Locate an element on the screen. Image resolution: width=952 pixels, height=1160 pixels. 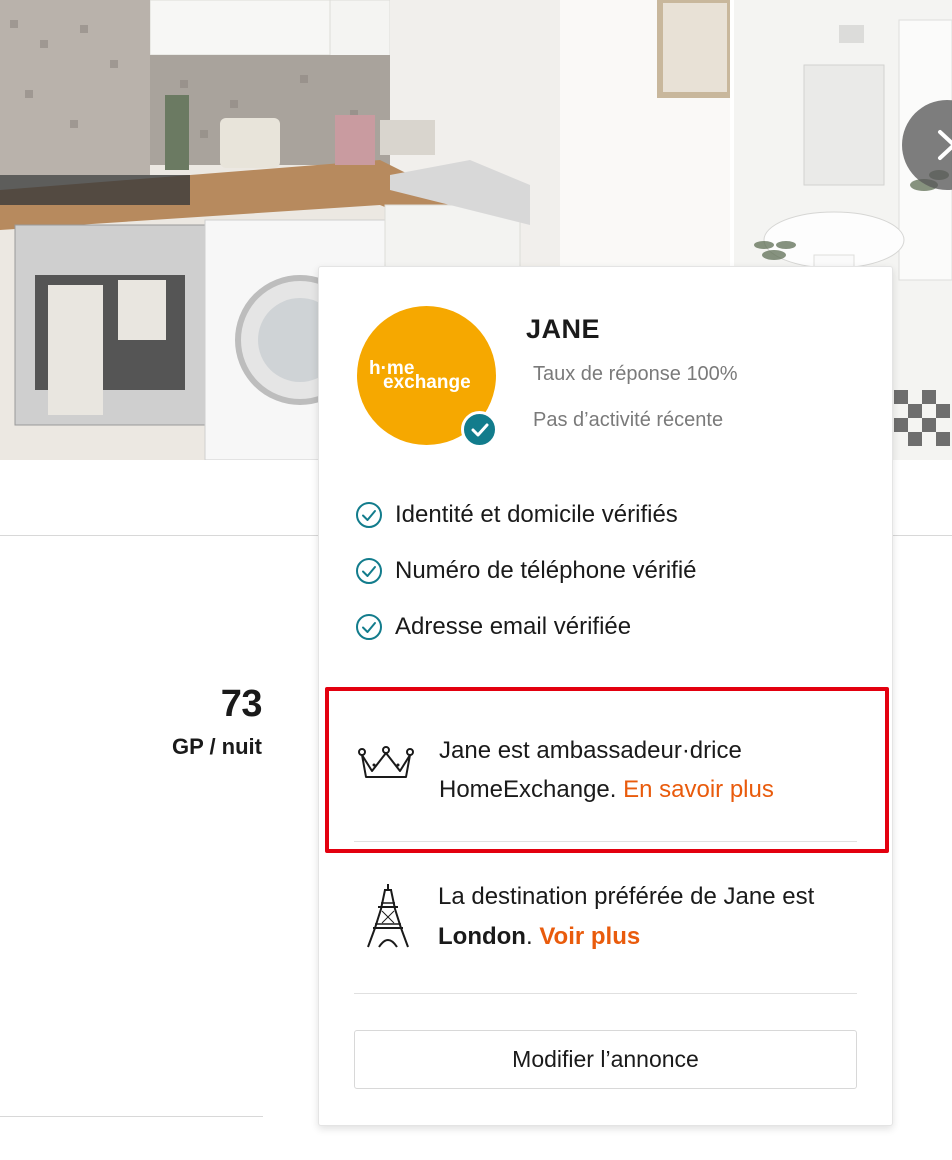
verification-label: Identité et domicile vérifiés is located at coordinates (536, 514).